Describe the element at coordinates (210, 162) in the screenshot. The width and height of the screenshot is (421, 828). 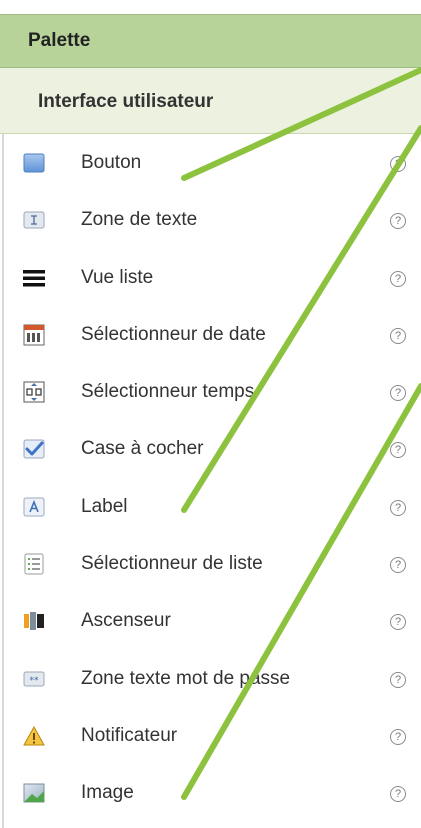
I see `list-item-button: Bouton ?` at that location.